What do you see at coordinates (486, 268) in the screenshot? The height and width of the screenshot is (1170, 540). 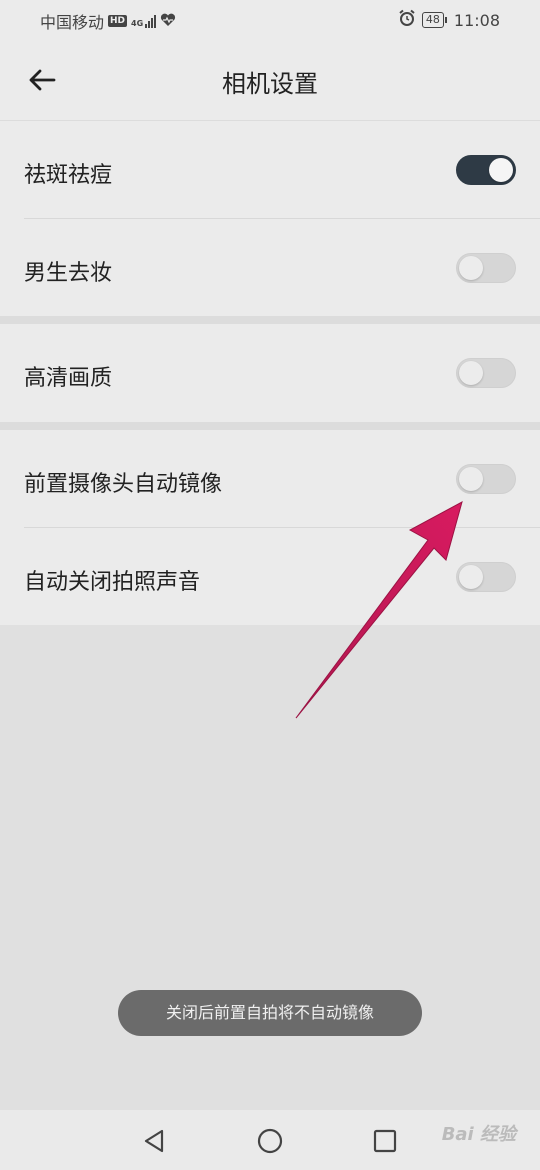 I see `makeup-removal-toggle` at bounding box center [486, 268].